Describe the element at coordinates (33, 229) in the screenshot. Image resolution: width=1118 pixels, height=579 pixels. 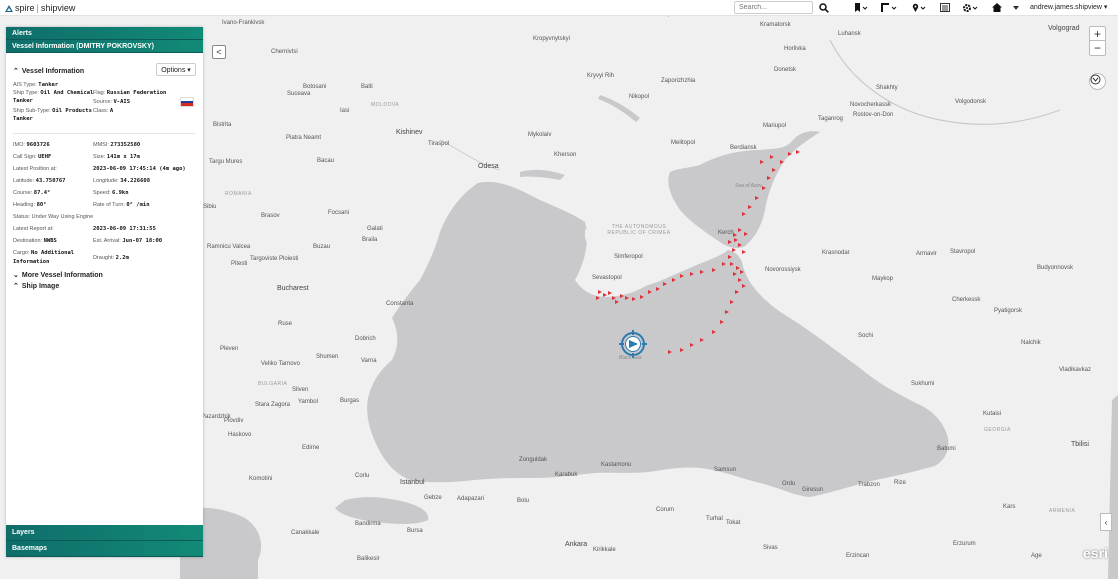
I see `latest-report-row: Latest Report at:` at that location.